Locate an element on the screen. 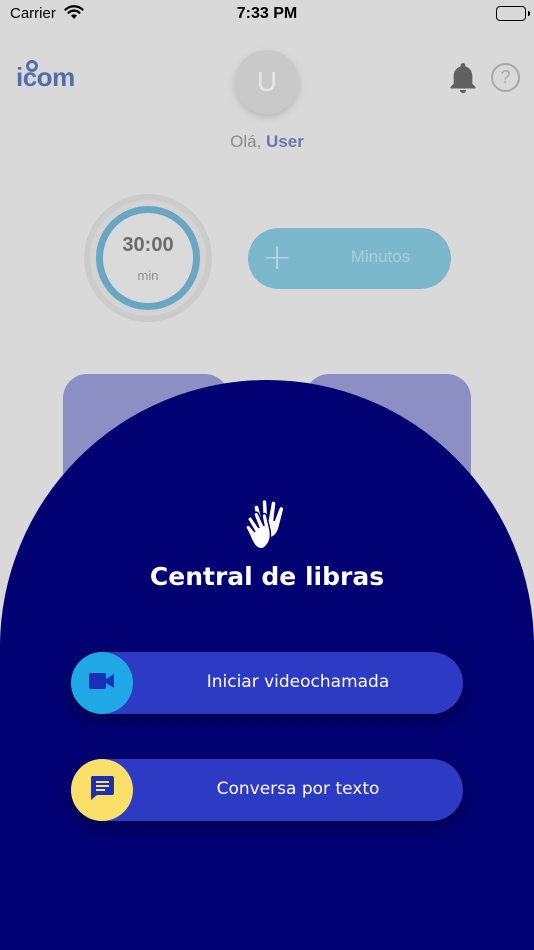  logo-dot-icon is located at coordinates (32, 66).